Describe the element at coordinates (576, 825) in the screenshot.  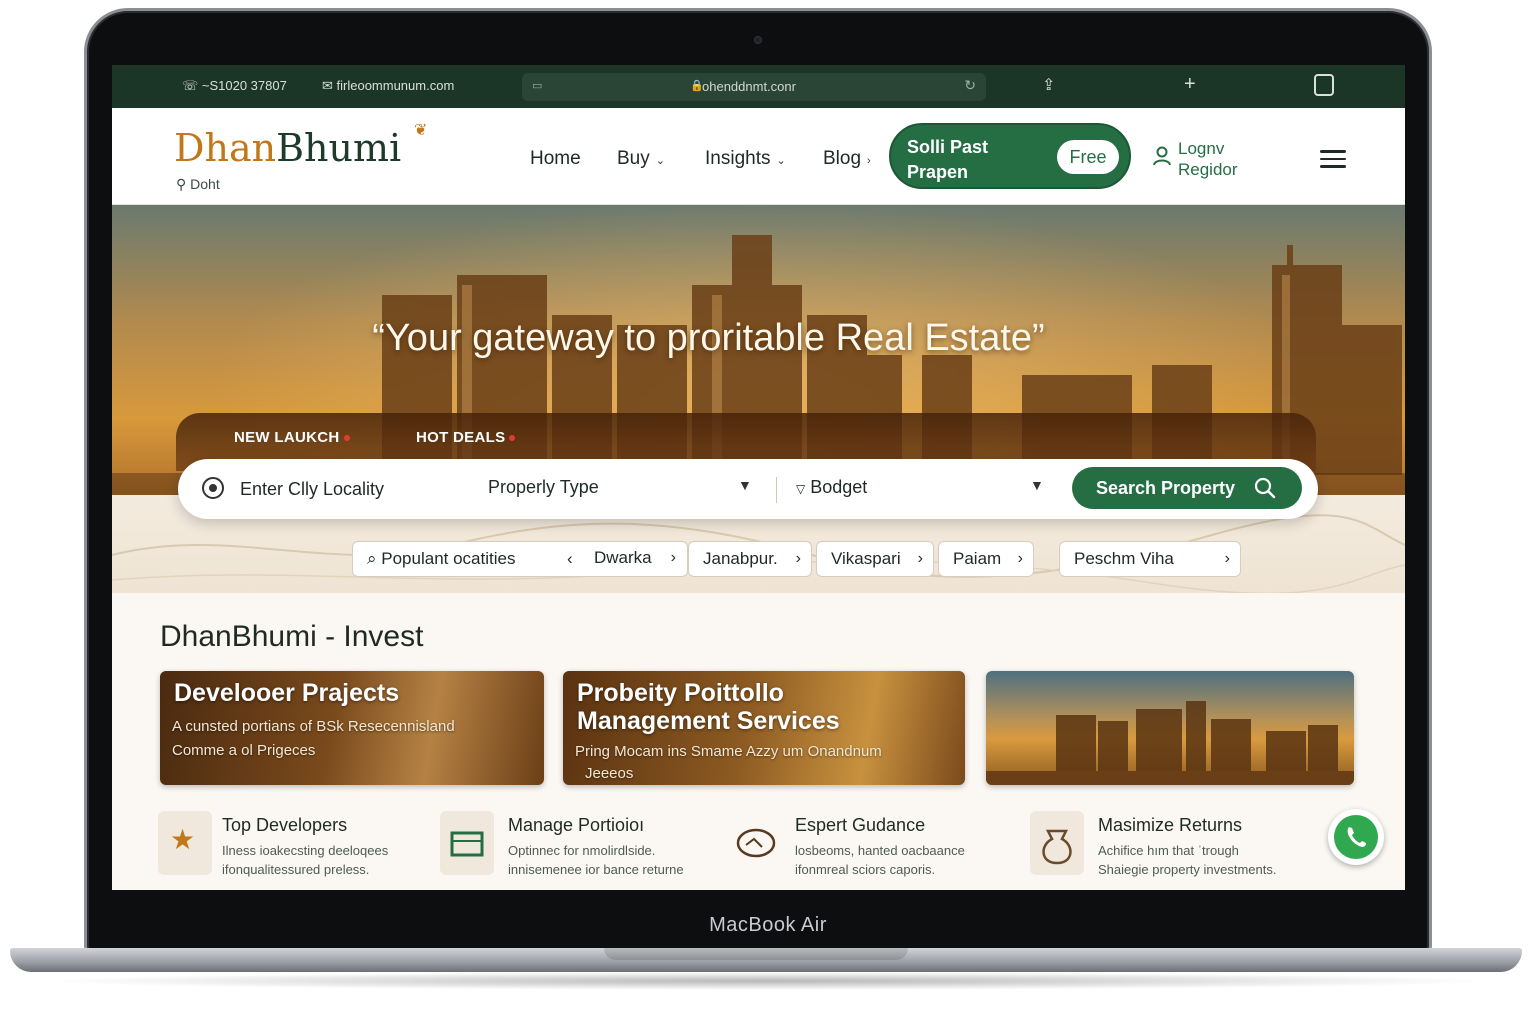
I see `feature-title: Manage Portioioı` at that location.